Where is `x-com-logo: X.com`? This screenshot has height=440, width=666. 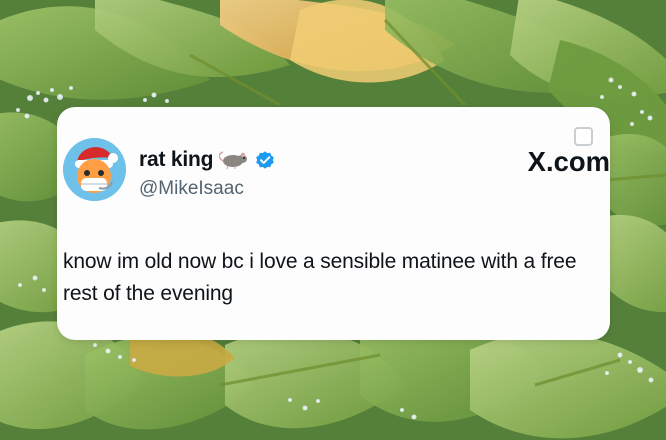
x-com-logo: X.com is located at coordinates (569, 162).